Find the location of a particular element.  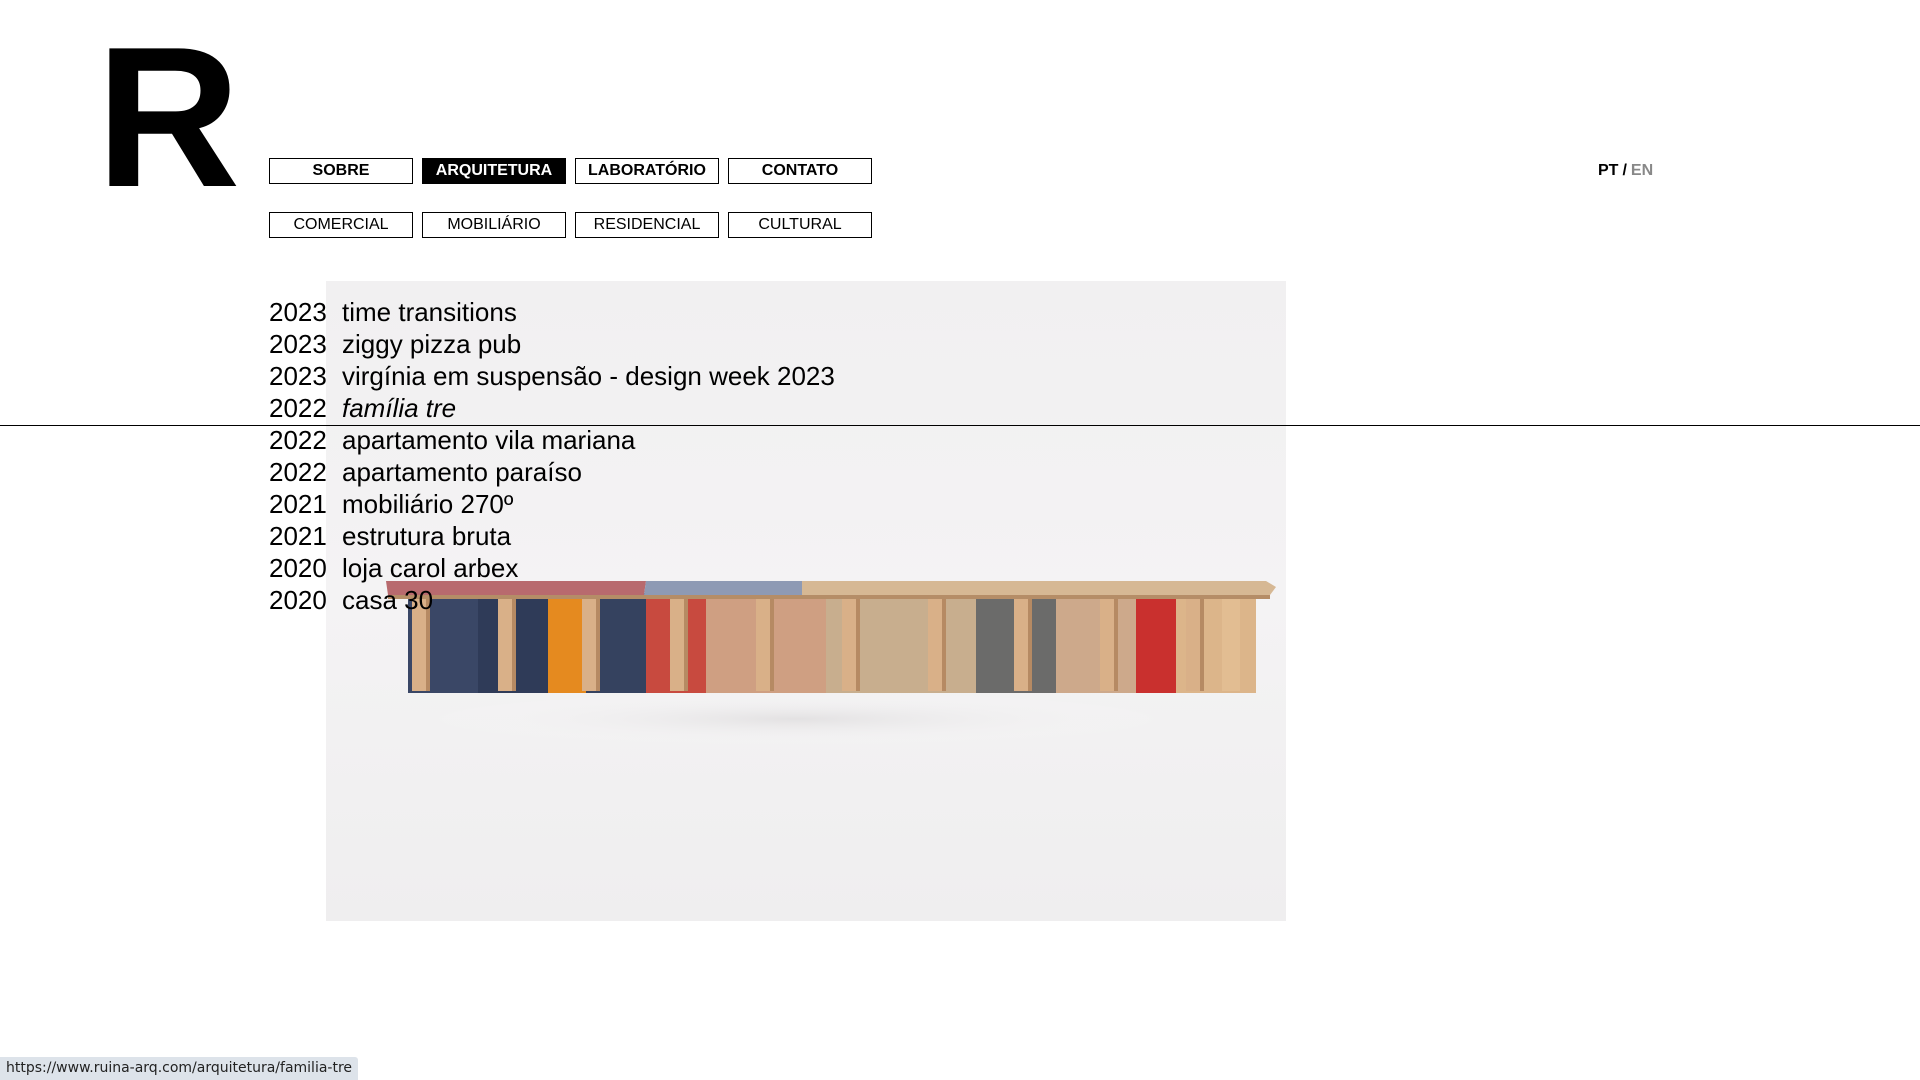

language-switcher: PT / EN is located at coordinates (1625, 171).